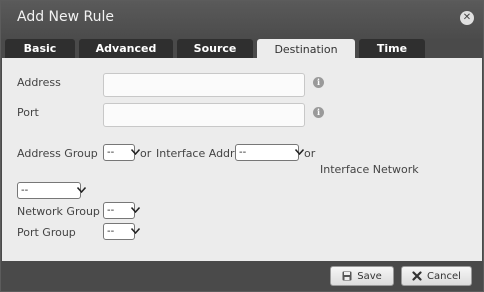  I want to click on port-group-value: --, so click(111, 231).